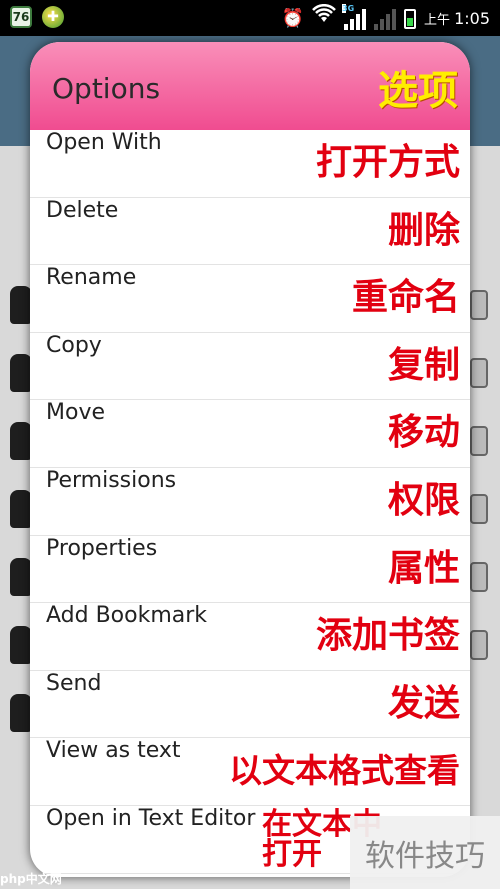 This screenshot has width=500, height=889. I want to click on menu-item-annotation: 重命名, so click(405, 298).